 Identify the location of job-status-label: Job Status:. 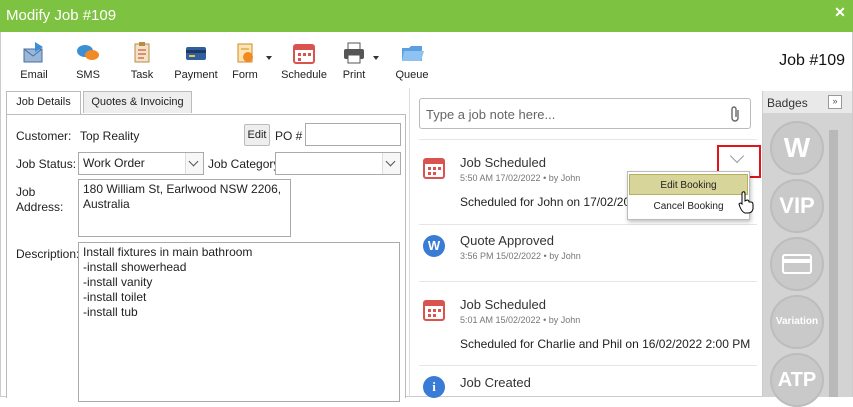
(46, 164).